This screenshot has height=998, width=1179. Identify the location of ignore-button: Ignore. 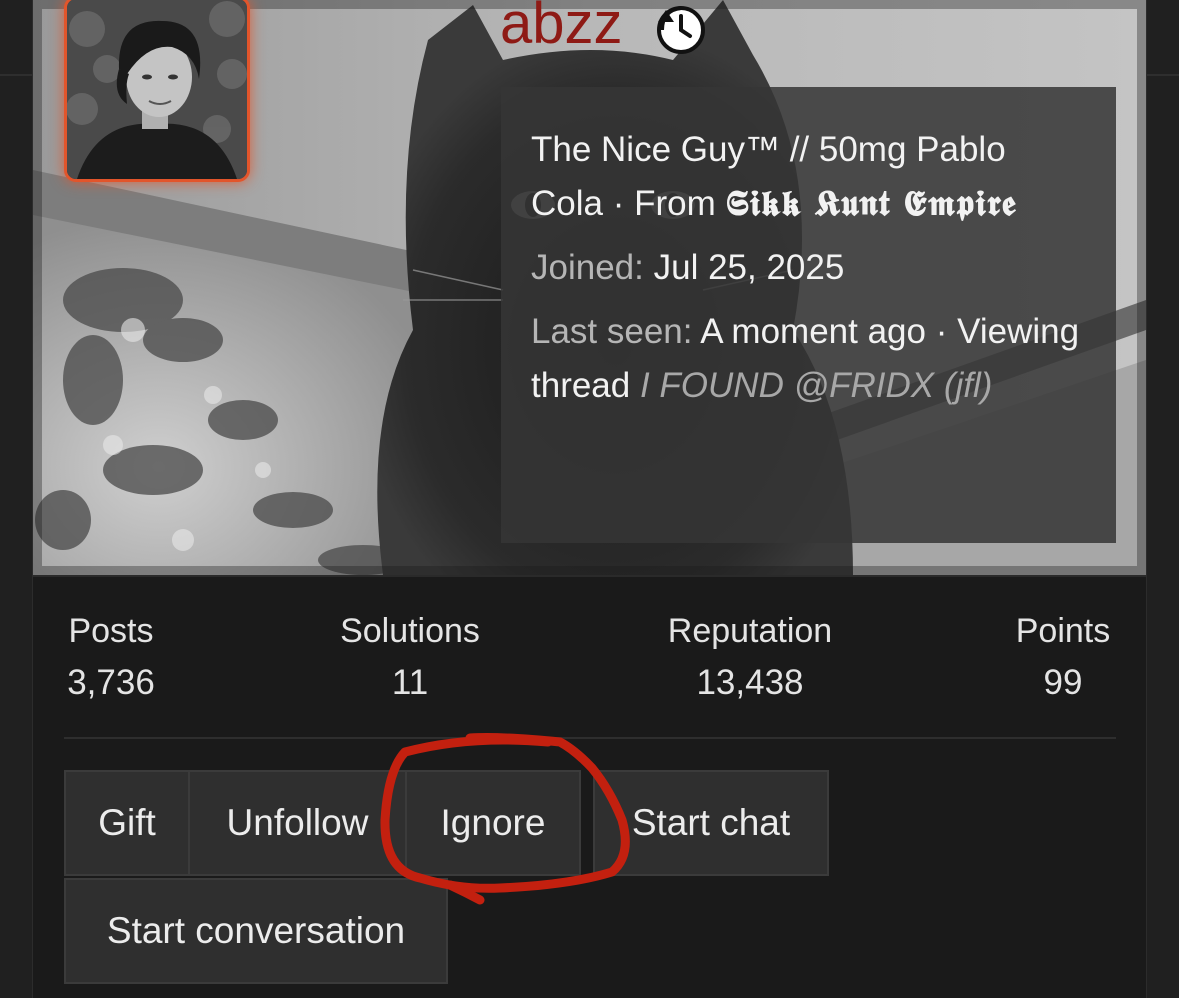
(493, 823).